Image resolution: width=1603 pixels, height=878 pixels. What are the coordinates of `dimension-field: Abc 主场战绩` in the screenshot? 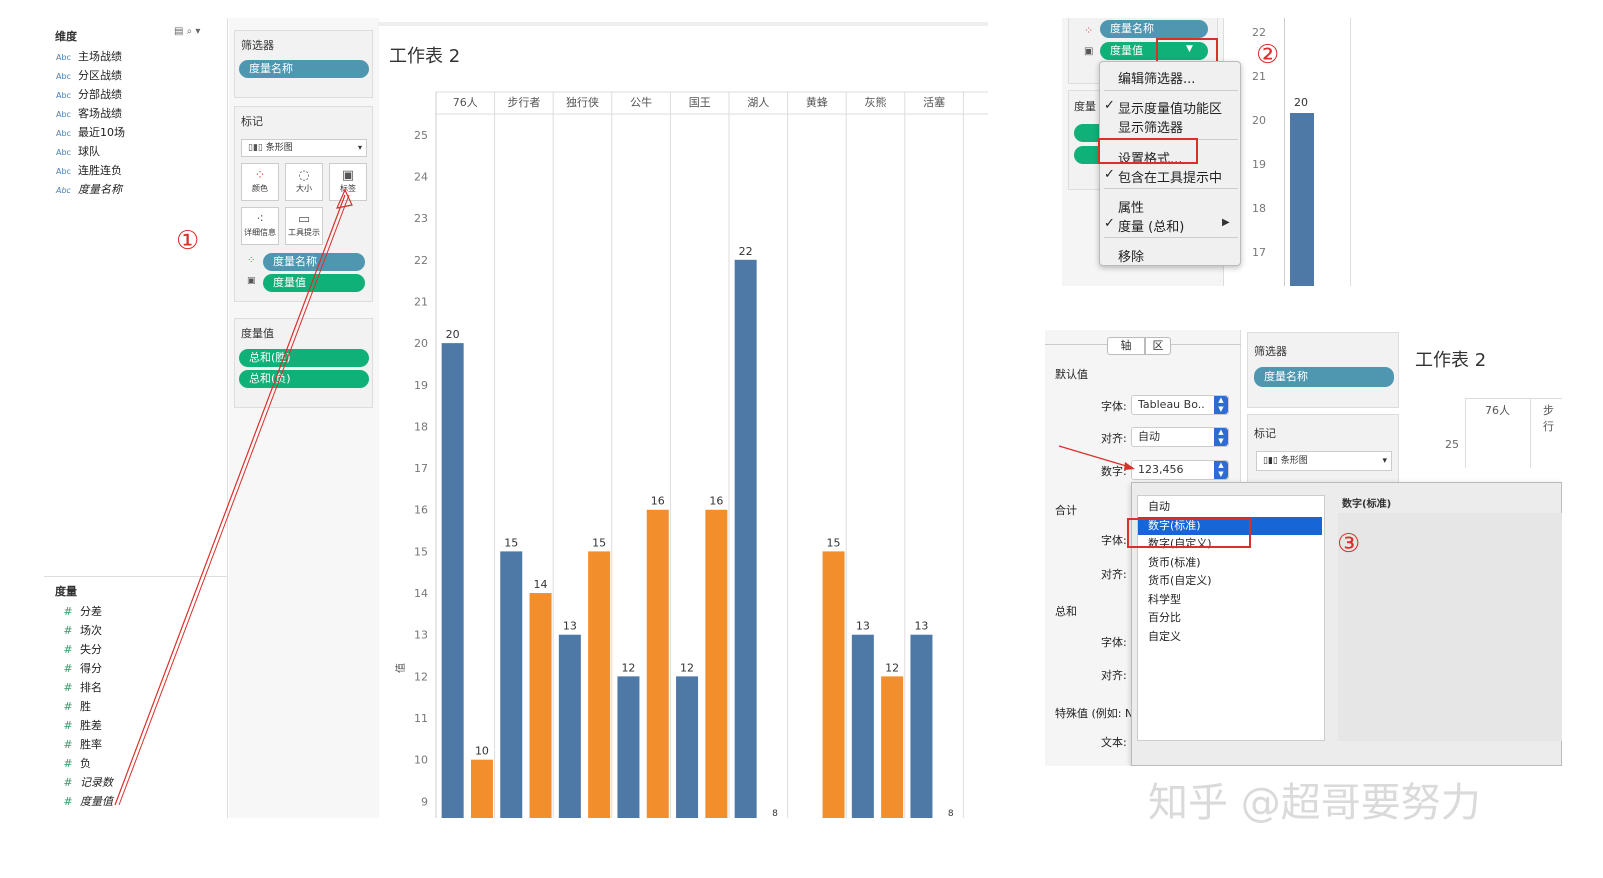 It's located at (89, 56).